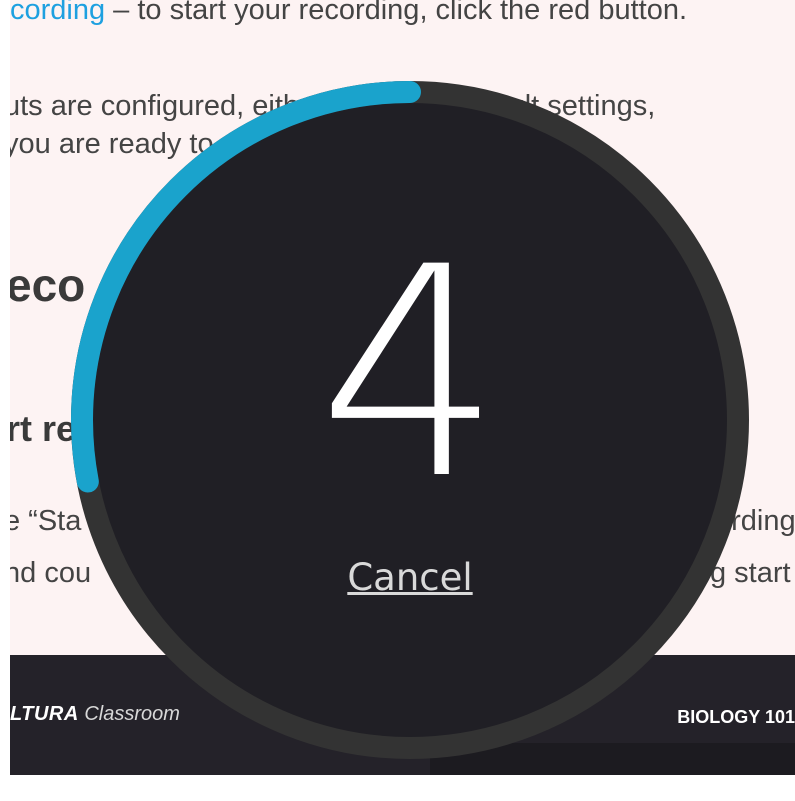  I want to click on countdown-number: 4, so click(410, 374).